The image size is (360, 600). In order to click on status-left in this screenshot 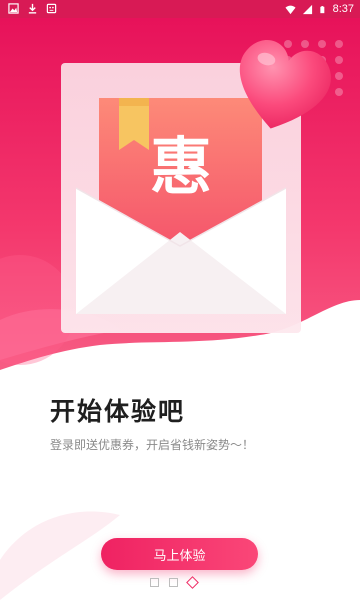, I will do `click(32, 8)`.